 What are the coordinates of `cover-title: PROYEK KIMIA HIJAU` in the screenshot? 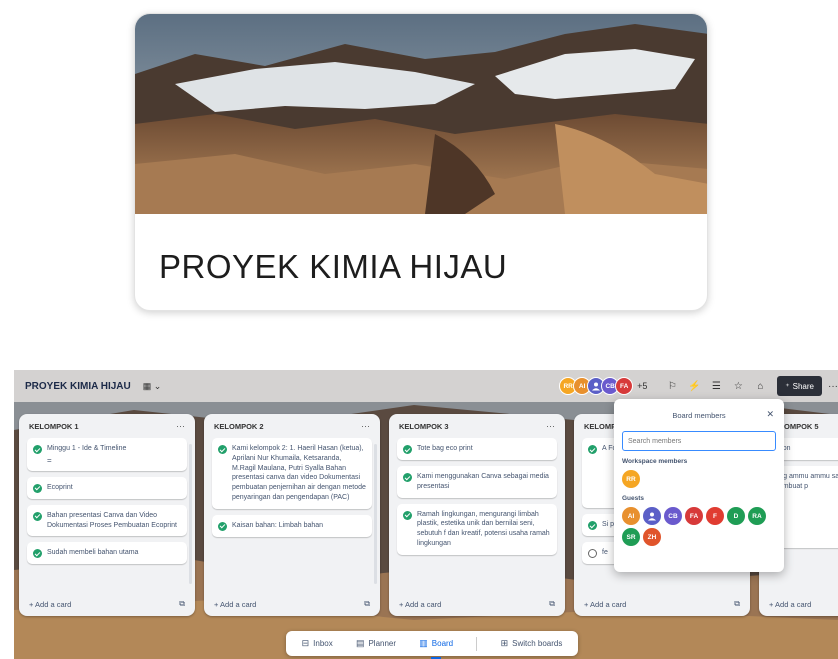 It's located at (333, 266).